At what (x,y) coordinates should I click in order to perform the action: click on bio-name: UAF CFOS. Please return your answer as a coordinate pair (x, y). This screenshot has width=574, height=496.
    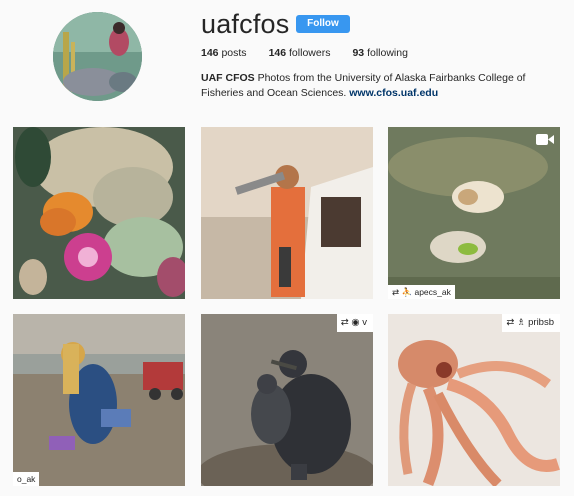
    Looking at the image, I should click on (228, 78).